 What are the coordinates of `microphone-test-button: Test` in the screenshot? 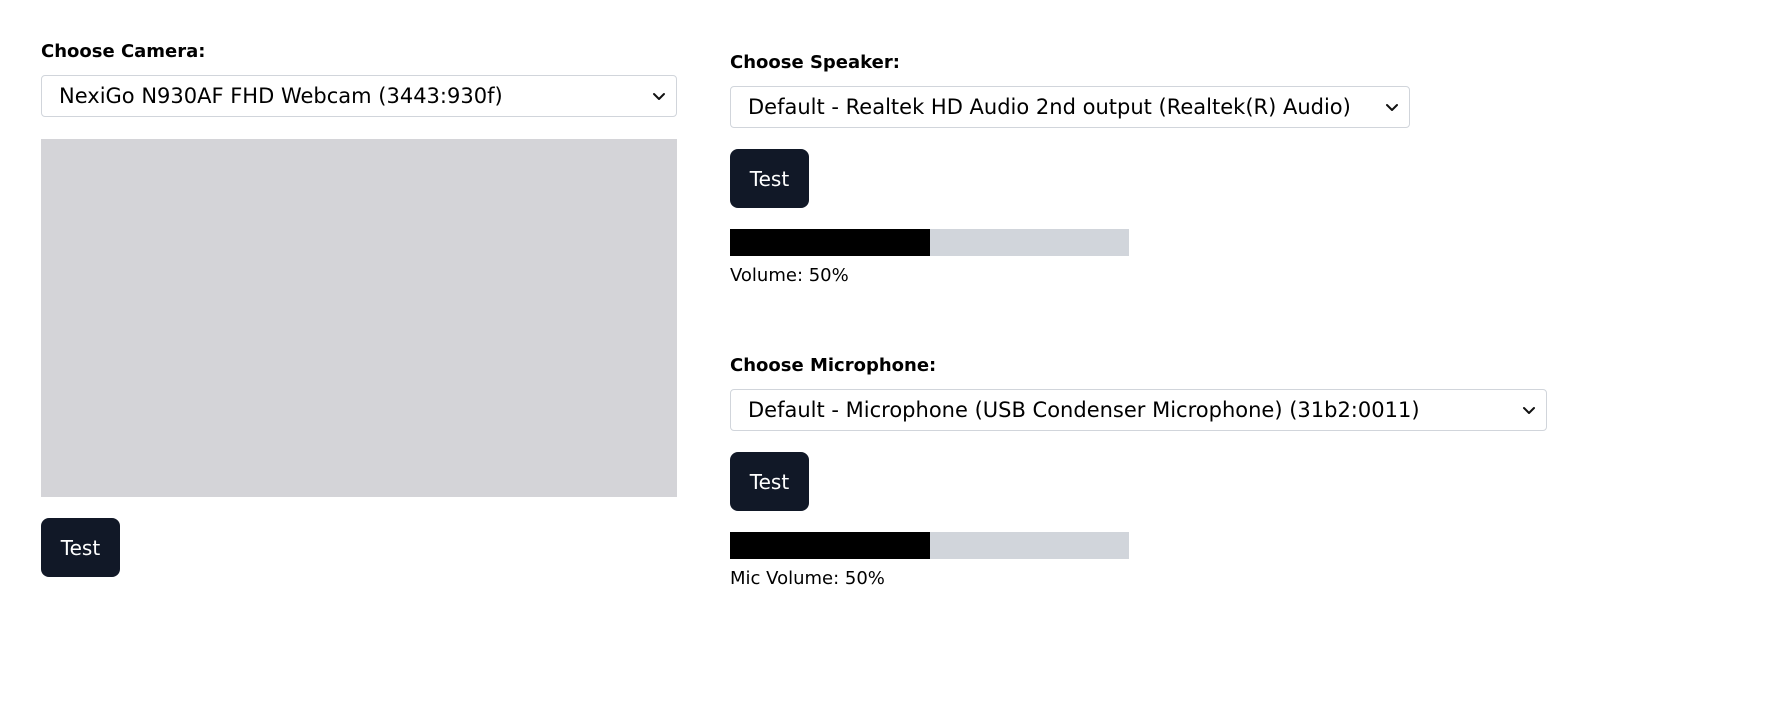 It's located at (769, 481).